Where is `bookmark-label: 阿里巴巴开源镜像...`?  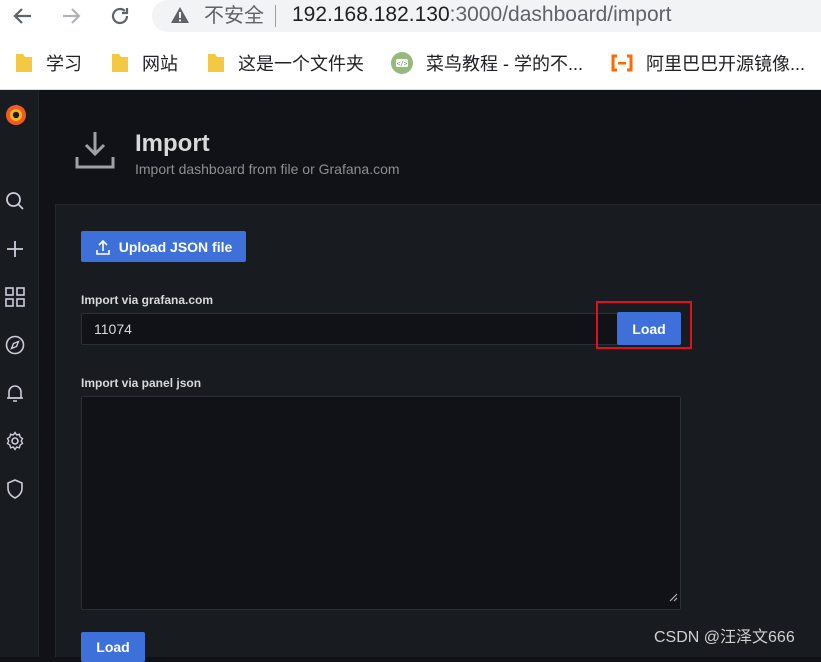 bookmark-label: 阿里巴巴开源镜像... is located at coordinates (726, 64).